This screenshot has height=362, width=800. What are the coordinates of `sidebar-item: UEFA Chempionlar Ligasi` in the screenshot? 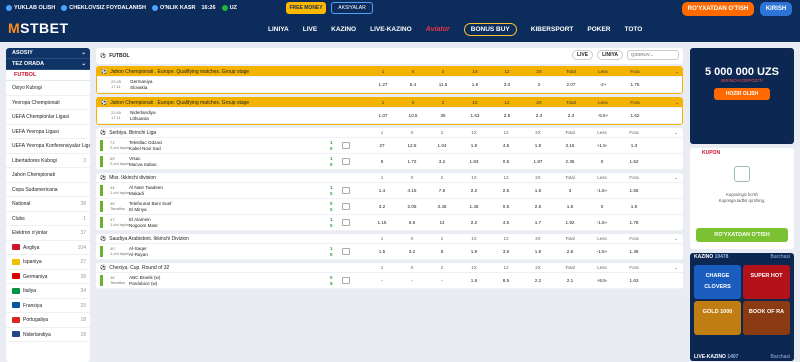 It's located at (48, 117).